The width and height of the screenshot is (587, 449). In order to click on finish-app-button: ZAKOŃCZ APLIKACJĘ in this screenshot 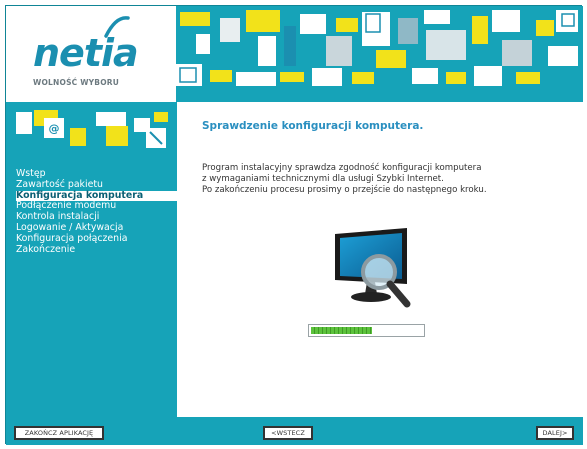, I will do `click(59, 433)`.